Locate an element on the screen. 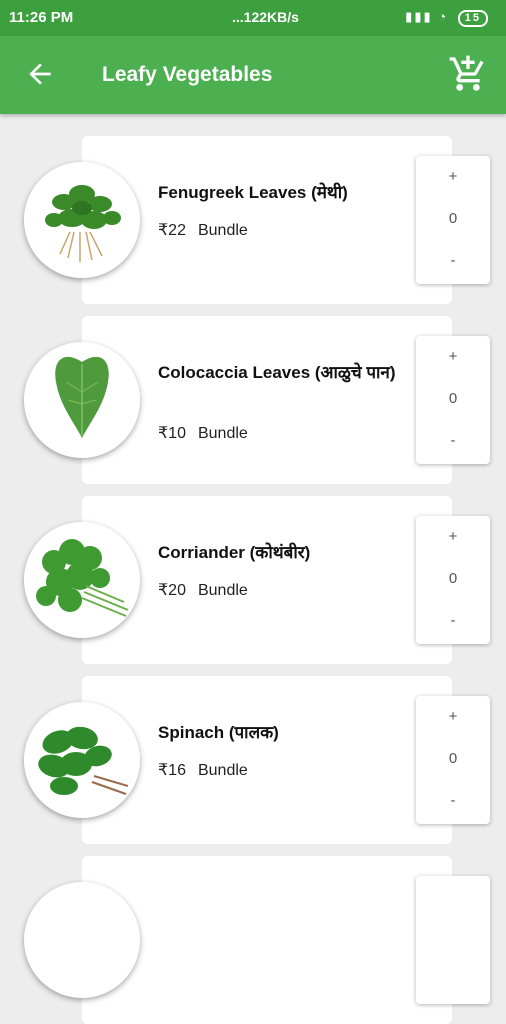  price-value: ₹22 is located at coordinates (172, 230).